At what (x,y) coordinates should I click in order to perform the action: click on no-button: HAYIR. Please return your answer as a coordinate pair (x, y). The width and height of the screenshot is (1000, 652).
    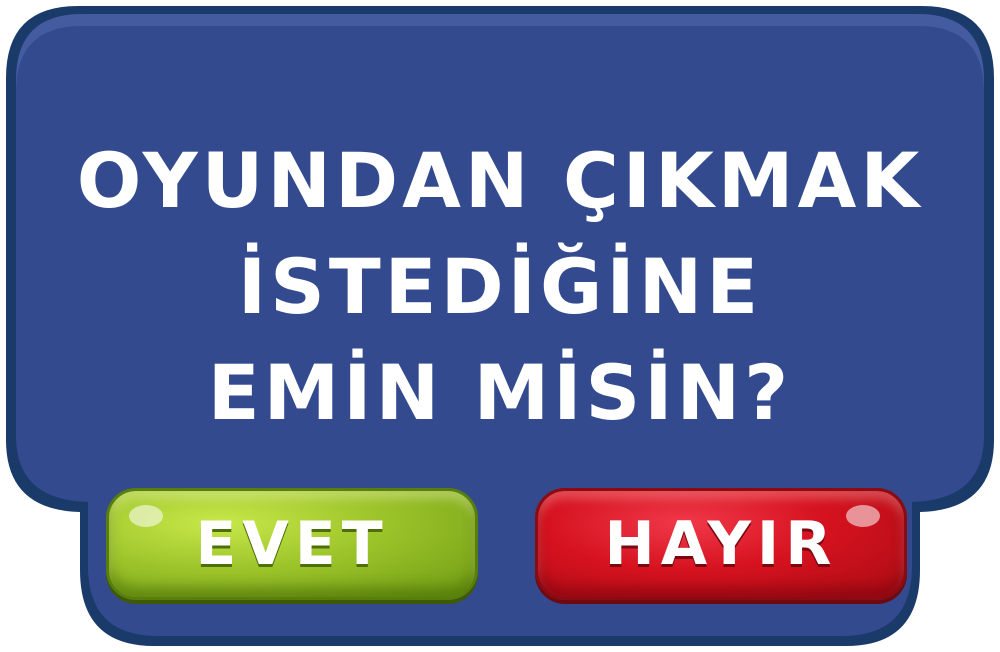
    Looking at the image, I should click on (721, 544).